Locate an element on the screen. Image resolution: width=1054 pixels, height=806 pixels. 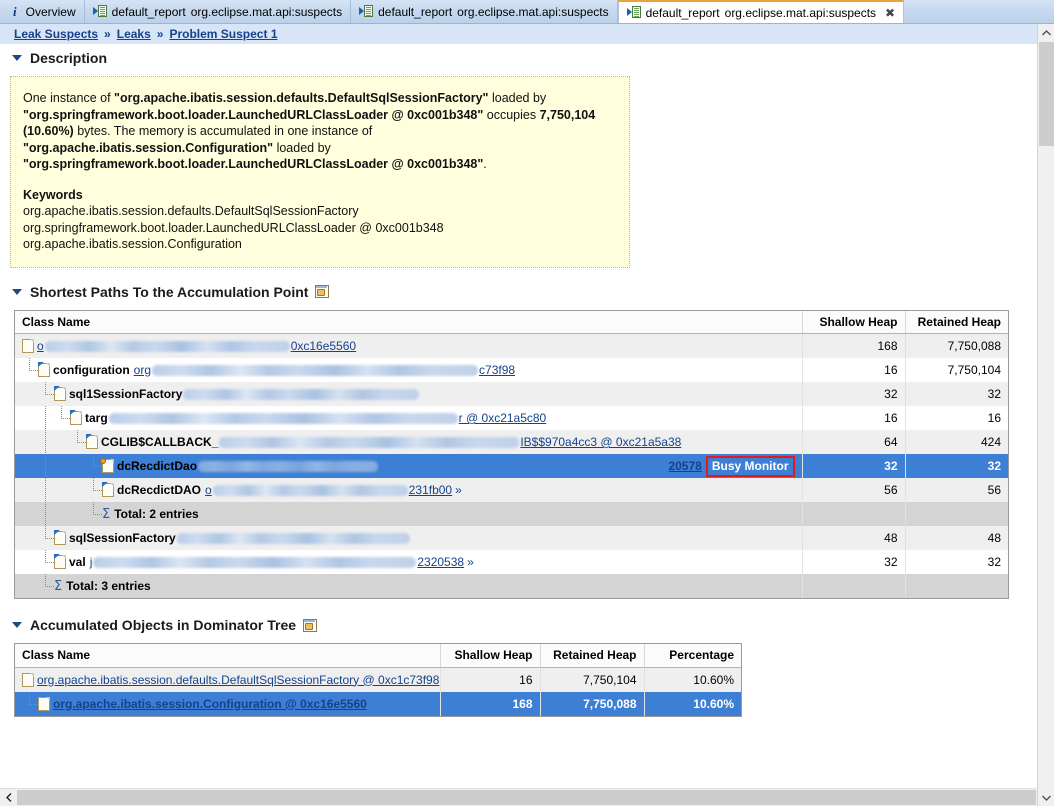
cell-retained-heap: 7,750,104 is located at coordinates (592, 679).